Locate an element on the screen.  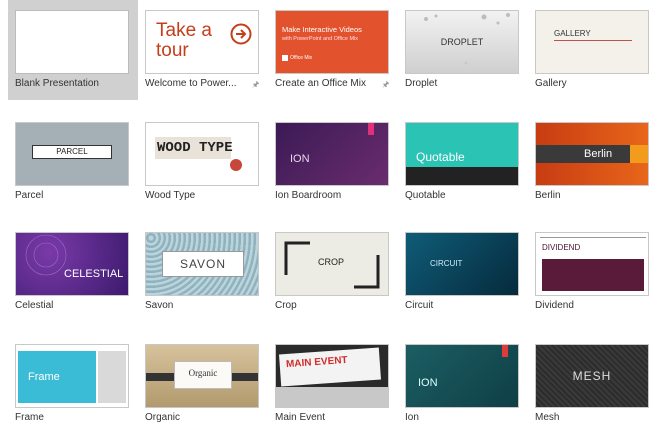
accent-block is located at coordinates (639, 154).